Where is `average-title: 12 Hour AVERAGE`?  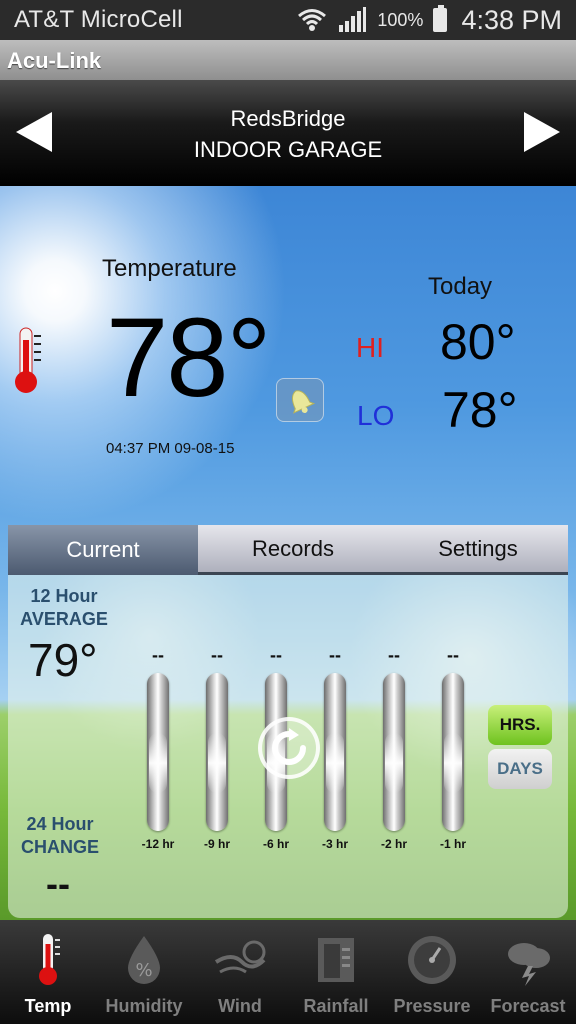
average-title: 12 Hour AVERAGE is located at coordinates (64, 608).